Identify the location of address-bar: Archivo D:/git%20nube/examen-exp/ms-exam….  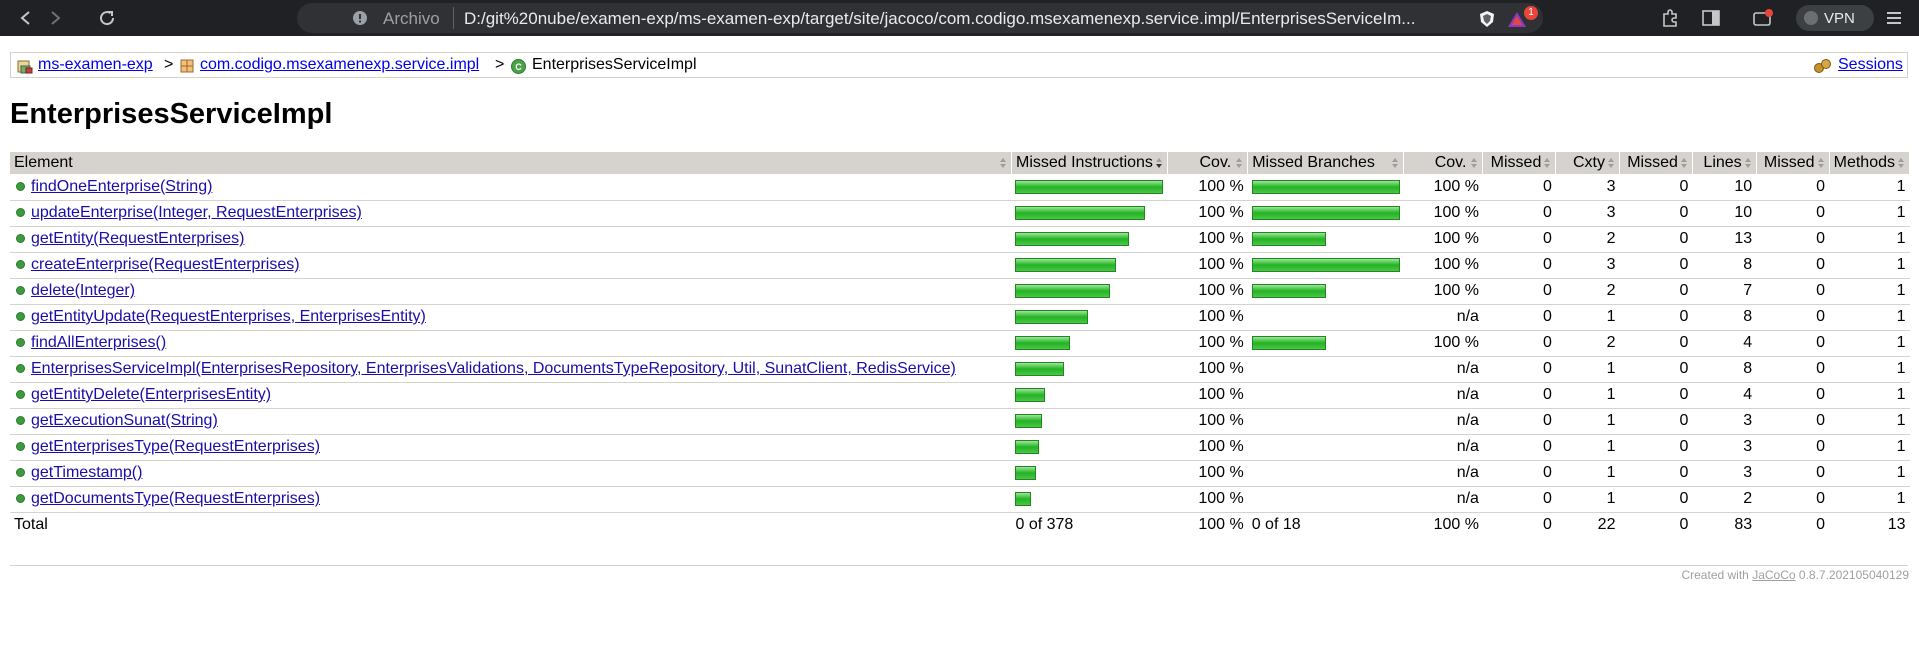
(920, 18).